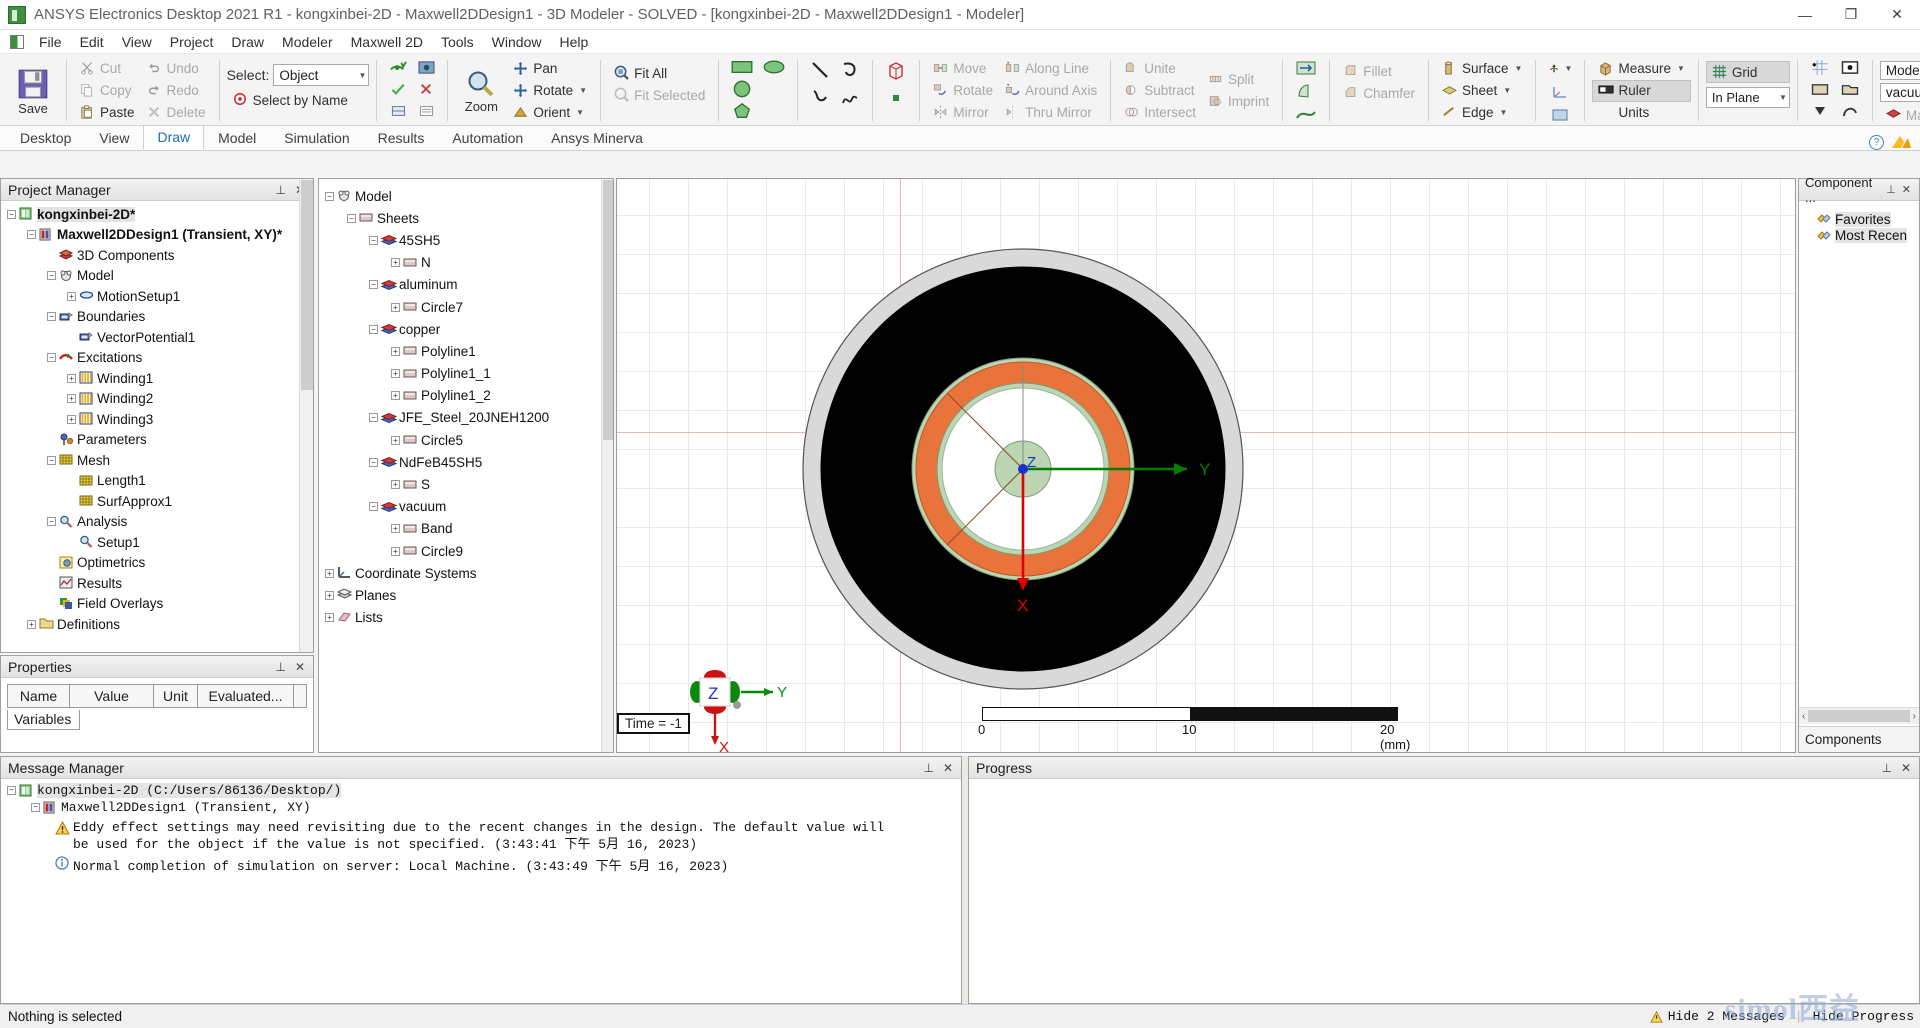  I want to click on tree-node: + S, so click(467, 484).